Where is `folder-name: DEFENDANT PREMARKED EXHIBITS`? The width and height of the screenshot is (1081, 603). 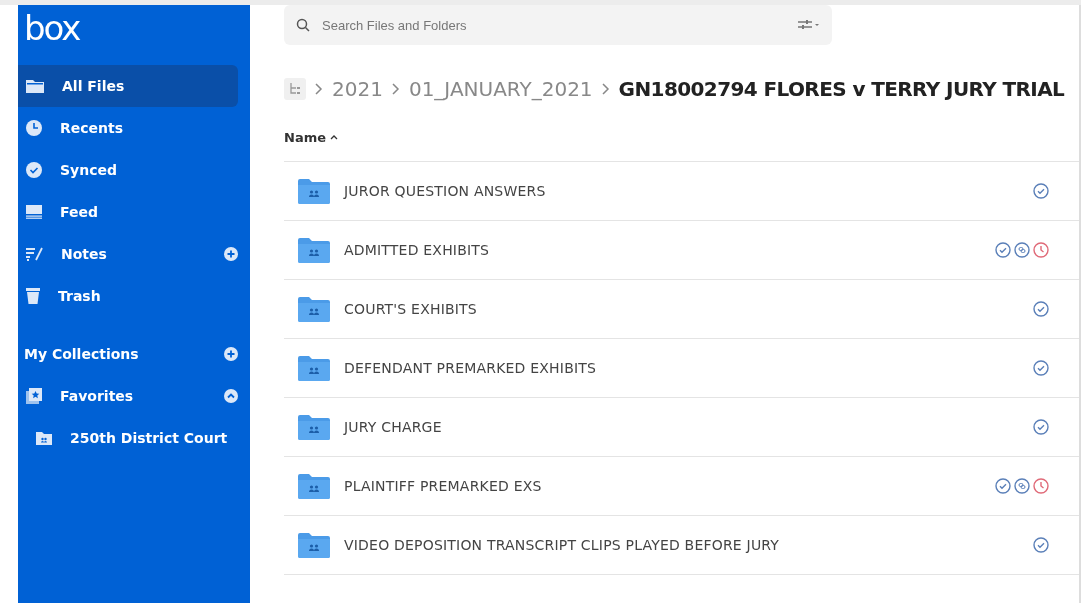
folder-name: DEFENDANT PREMARKED EXHIBITS is located at coordinates (471, 368).